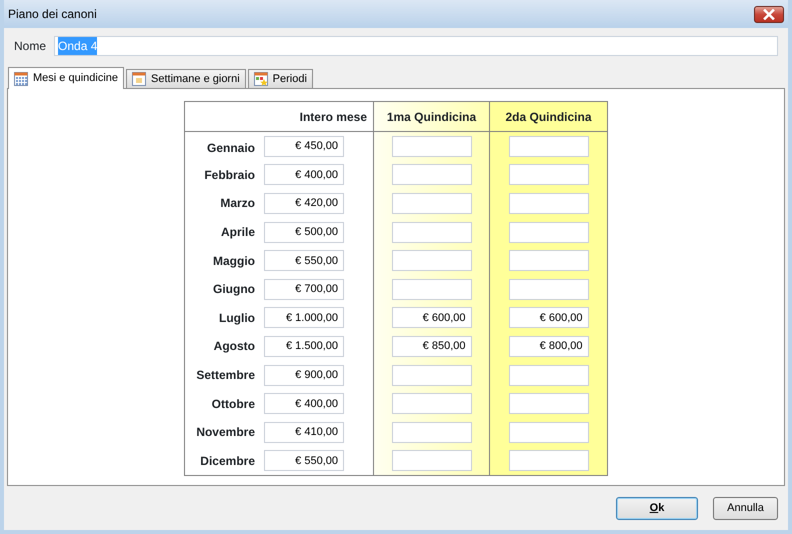  What do you see at coordinates (225, 375) in the screenshot?
I see `month-label: Settembre` at bounding box center [225, 375].